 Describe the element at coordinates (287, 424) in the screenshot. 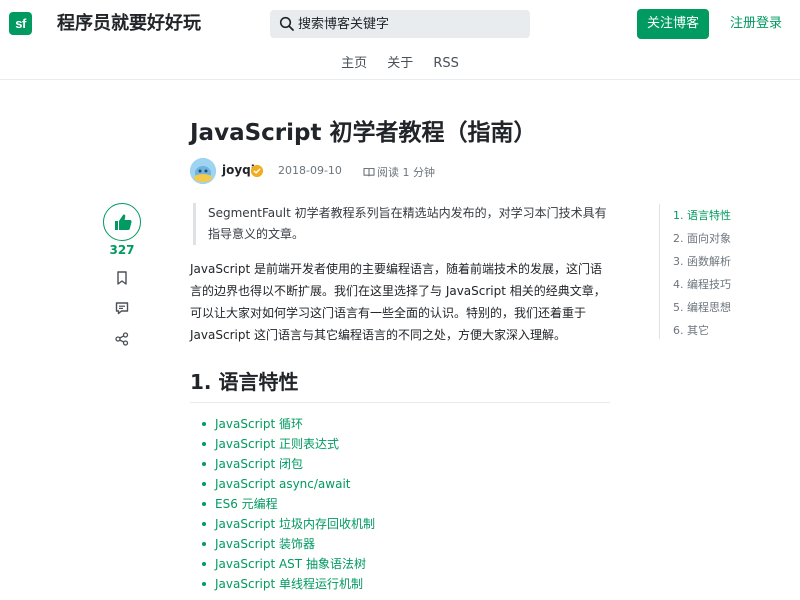

I see `list-item-link: JavaScript 循环` at that location.